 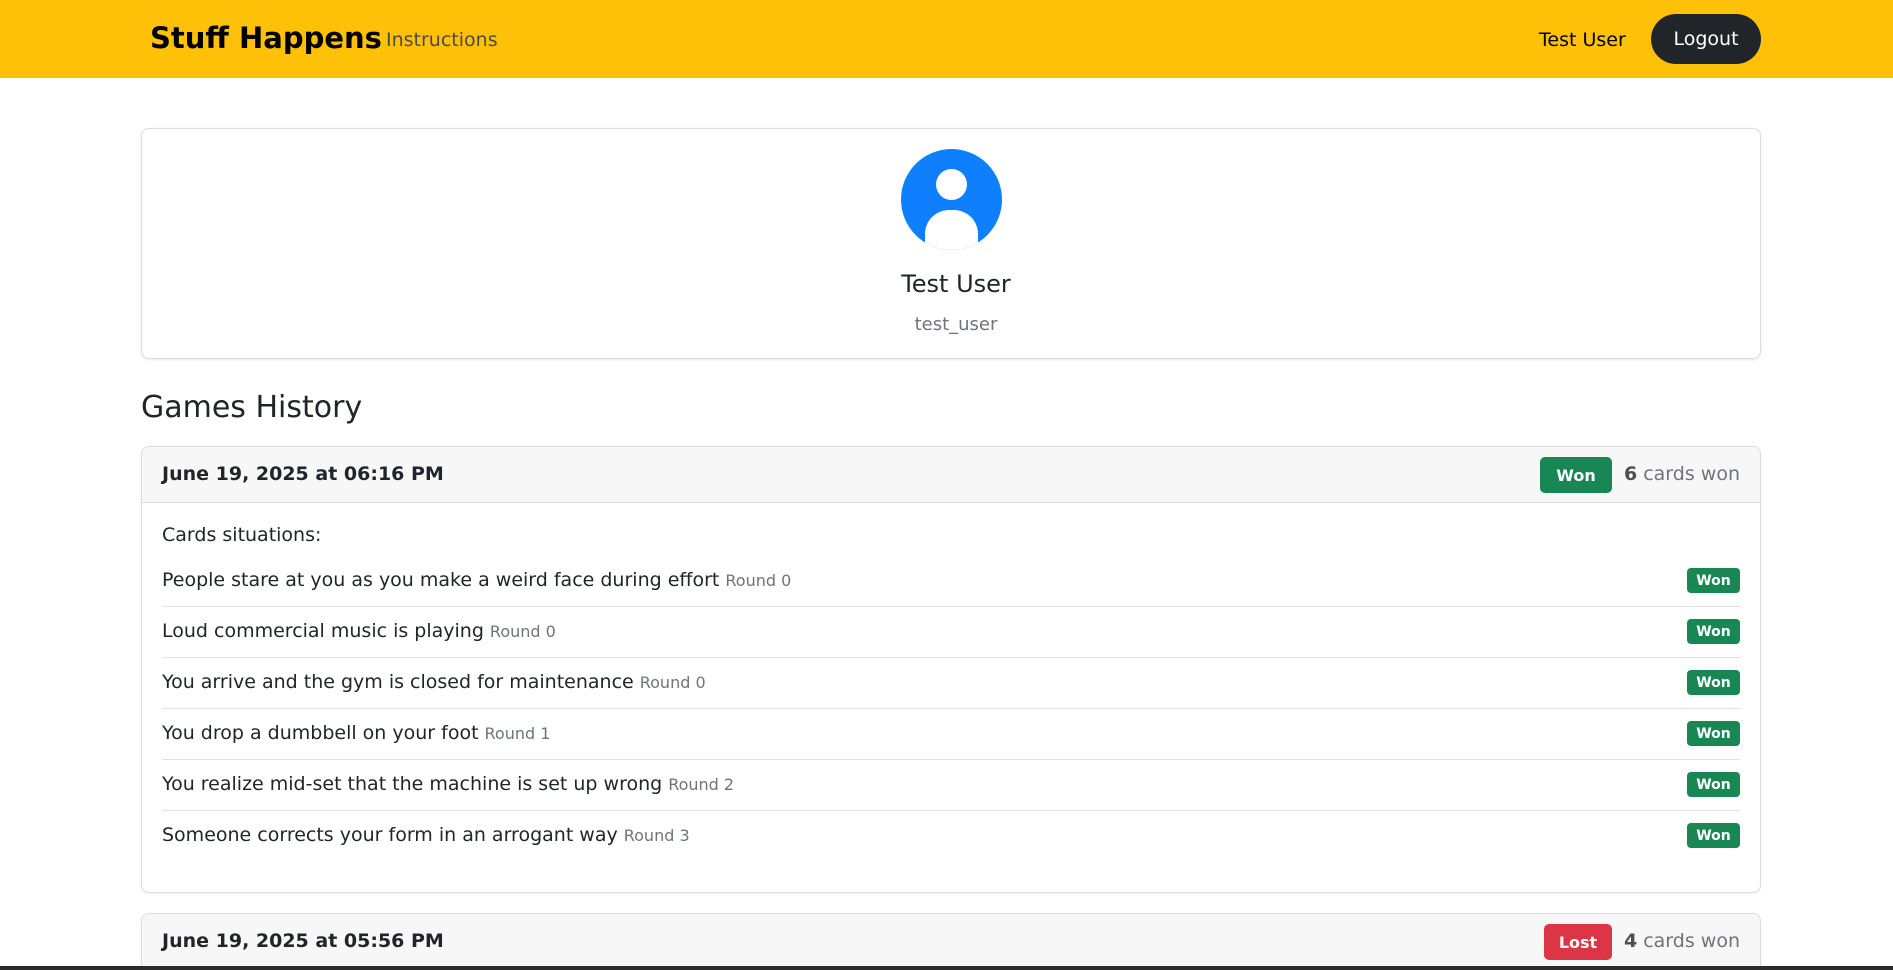 What do you see at coordinates (1578, 942) in the screenshot?
I see `game-result-badge: Lost` at bounding box center [1578, 942].